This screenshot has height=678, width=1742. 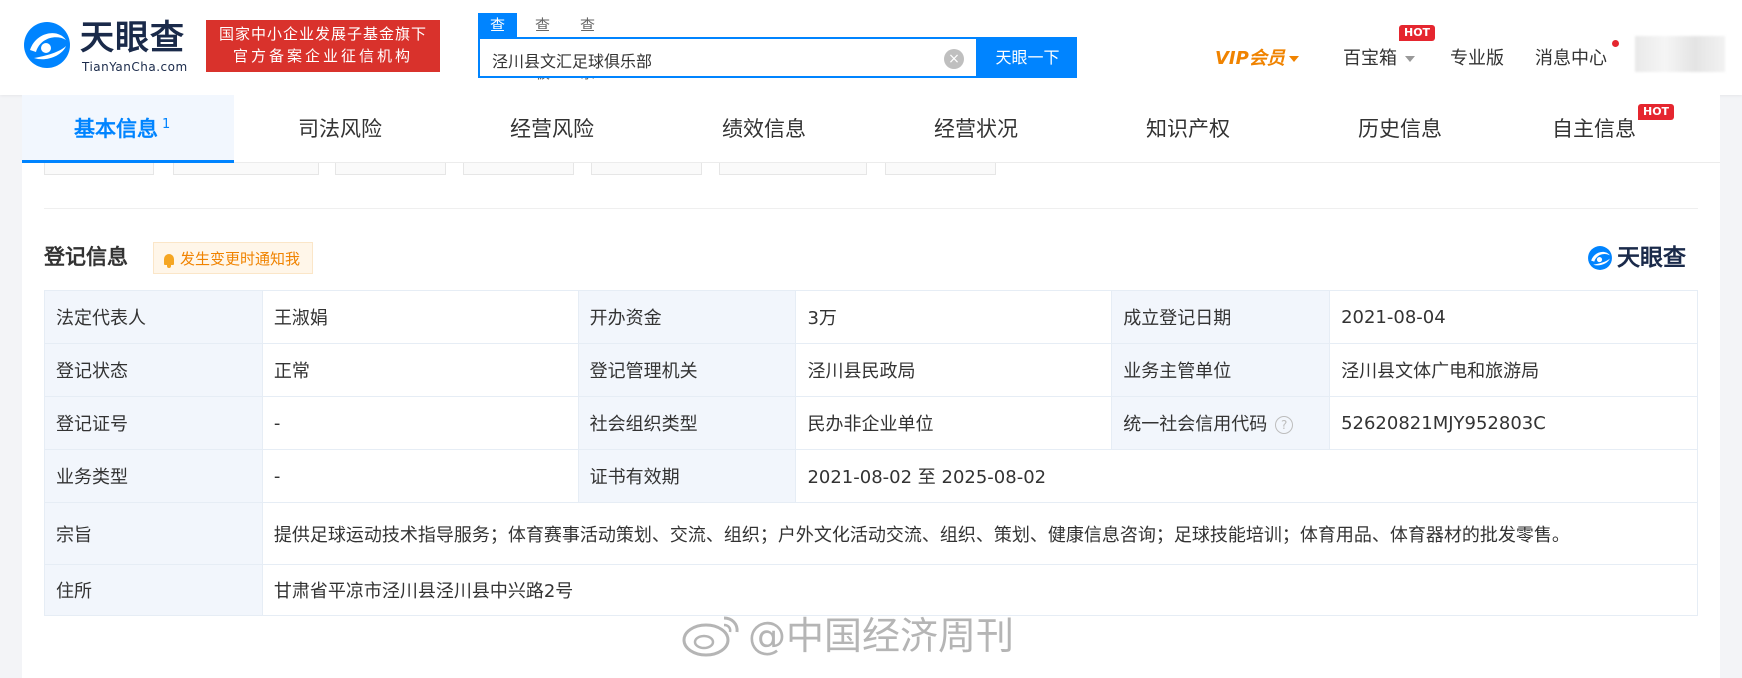 I want to click on tab-label: 基本信息, so click(x=116, y=129).